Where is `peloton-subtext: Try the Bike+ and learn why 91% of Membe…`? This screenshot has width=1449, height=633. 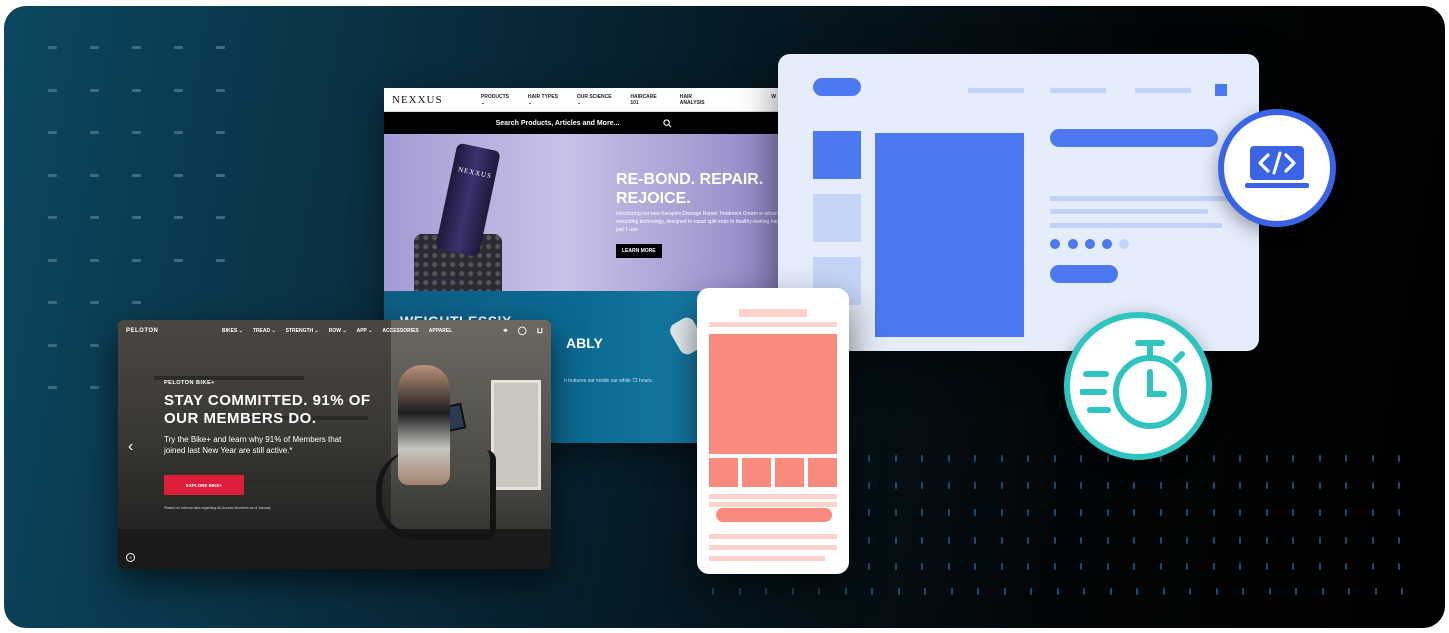
peloton-subtext: Try the Bike+ and learn why 91% of Membe… is located at coordinates (253, 445).